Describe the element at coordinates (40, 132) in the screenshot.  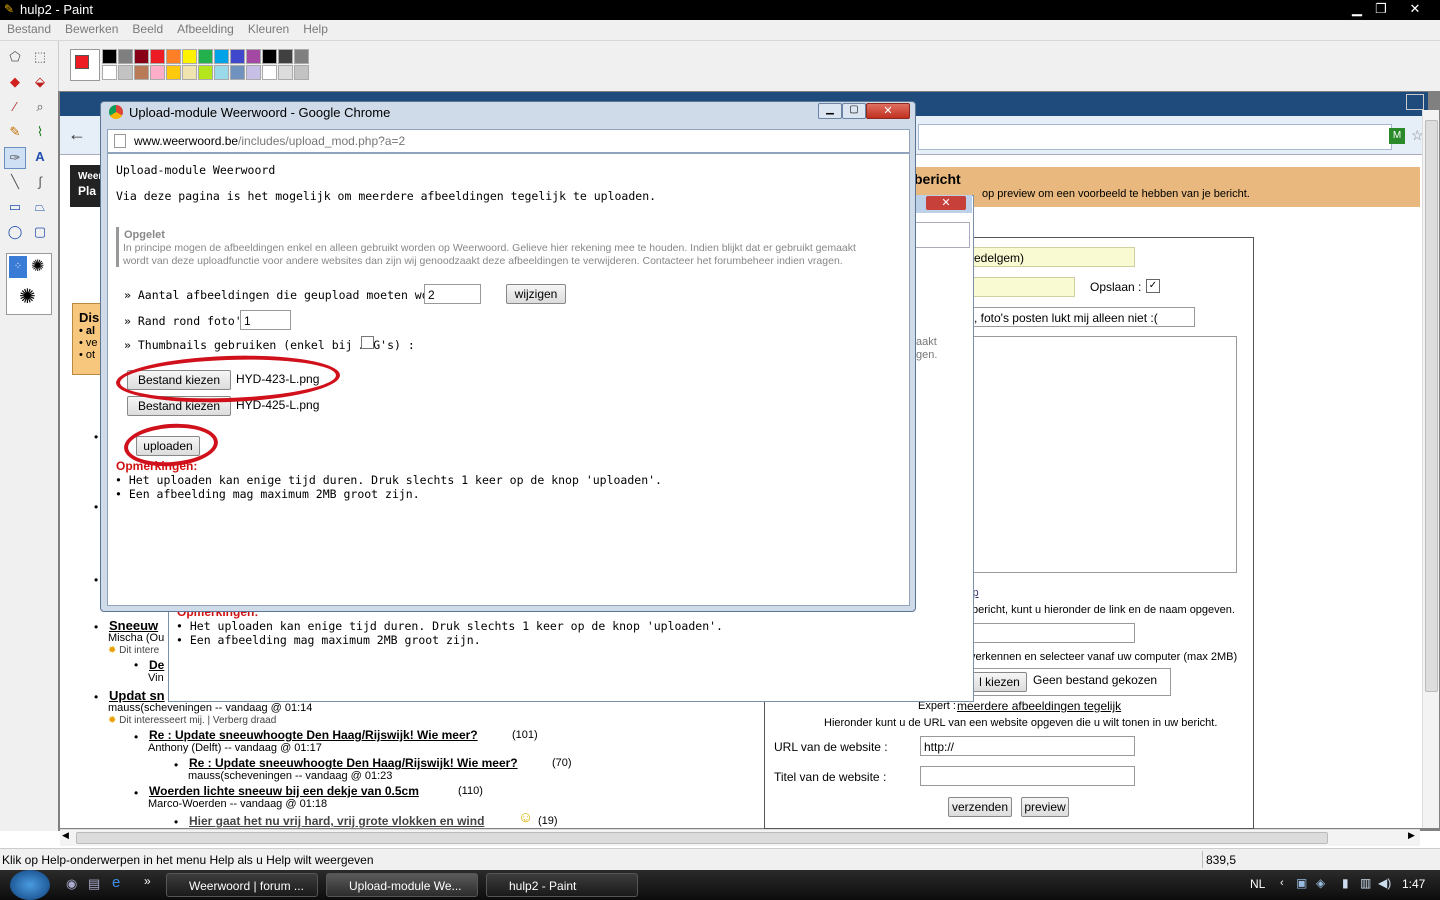
I see `brush-icon: ⌇` at that location.